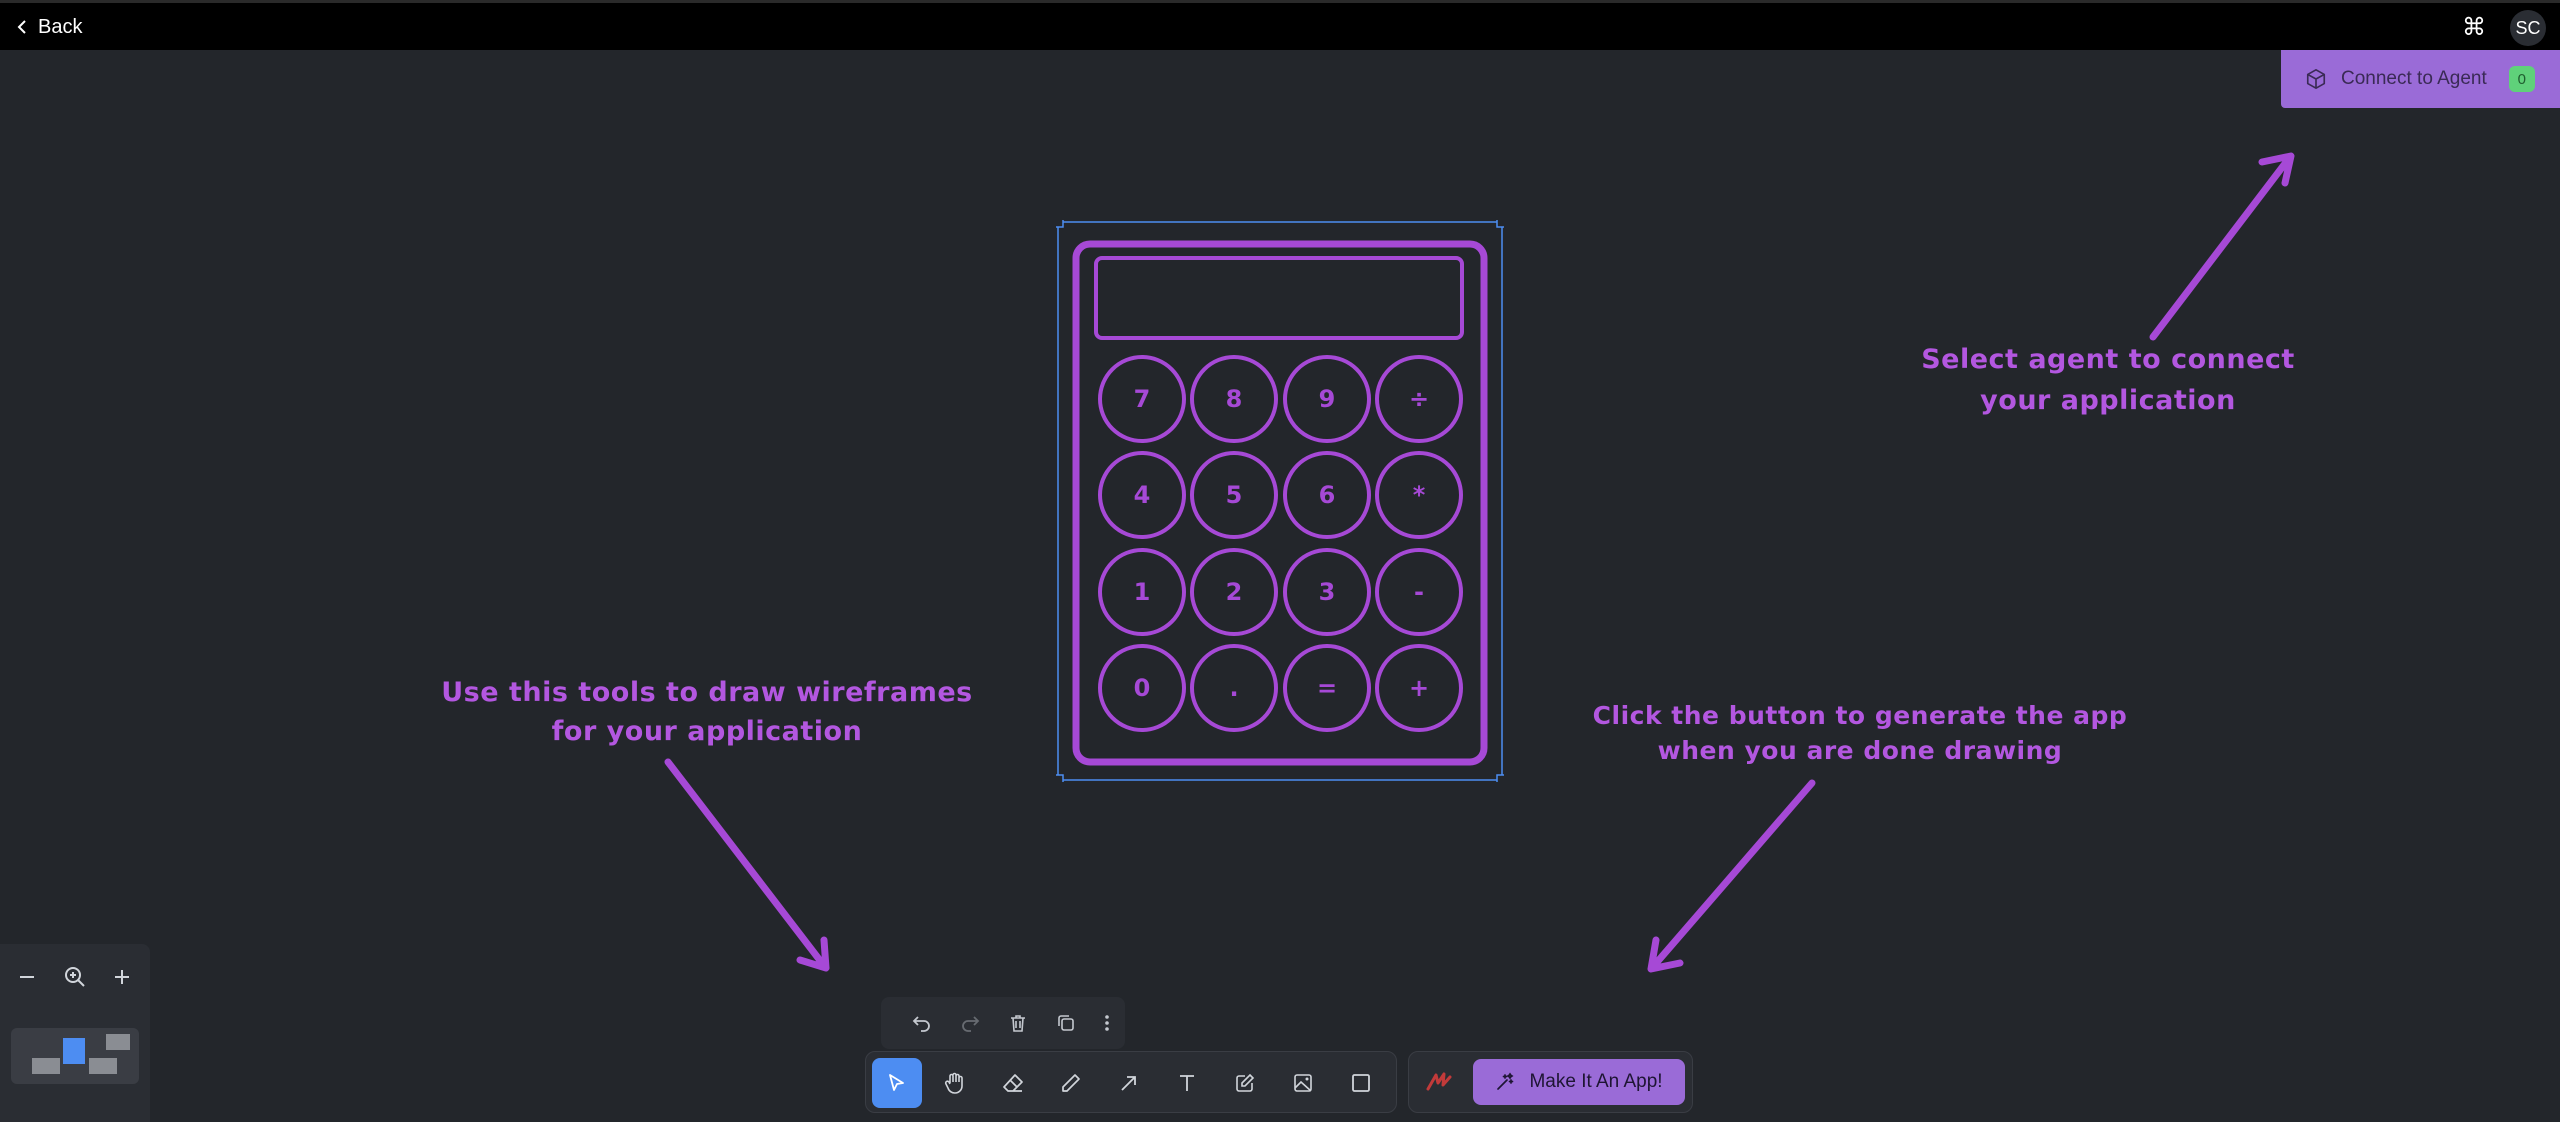  I want to click on calculator-keys: 7 8 9 ÷ 4 5 6 * 1 2 3 - 0. = +, so click(1280, 543).